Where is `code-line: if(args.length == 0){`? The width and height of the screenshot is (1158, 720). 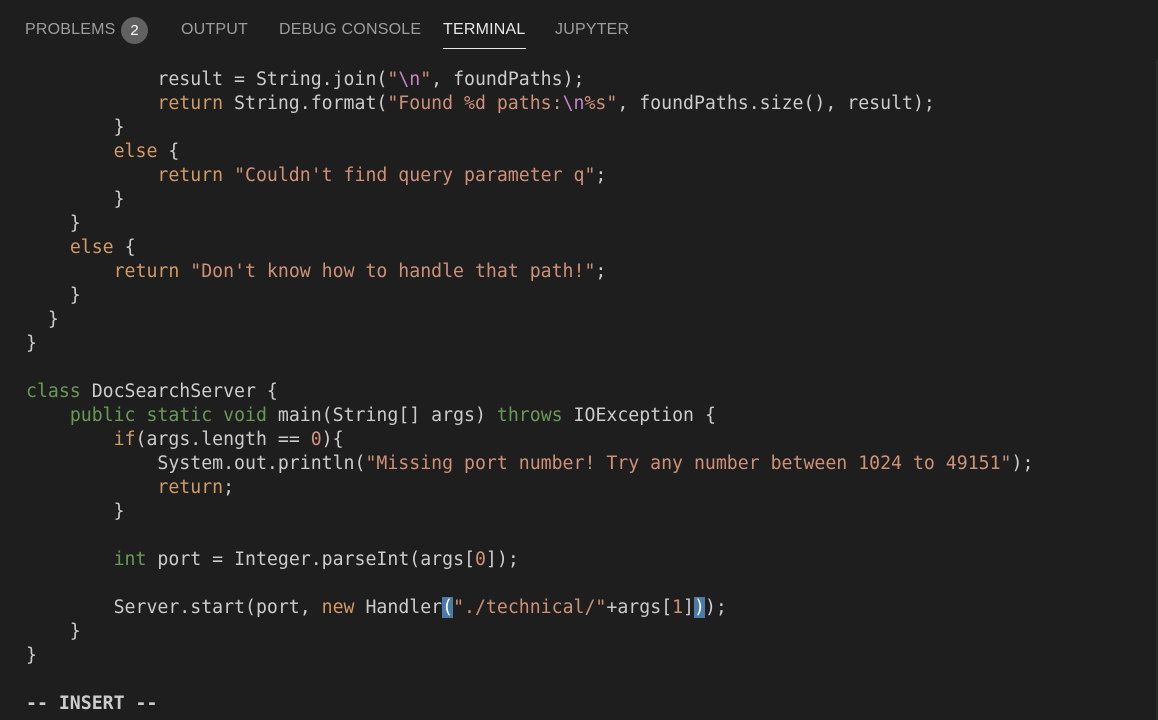 code-line: if(args.length == 0){ is located at coordinates (228, 439).